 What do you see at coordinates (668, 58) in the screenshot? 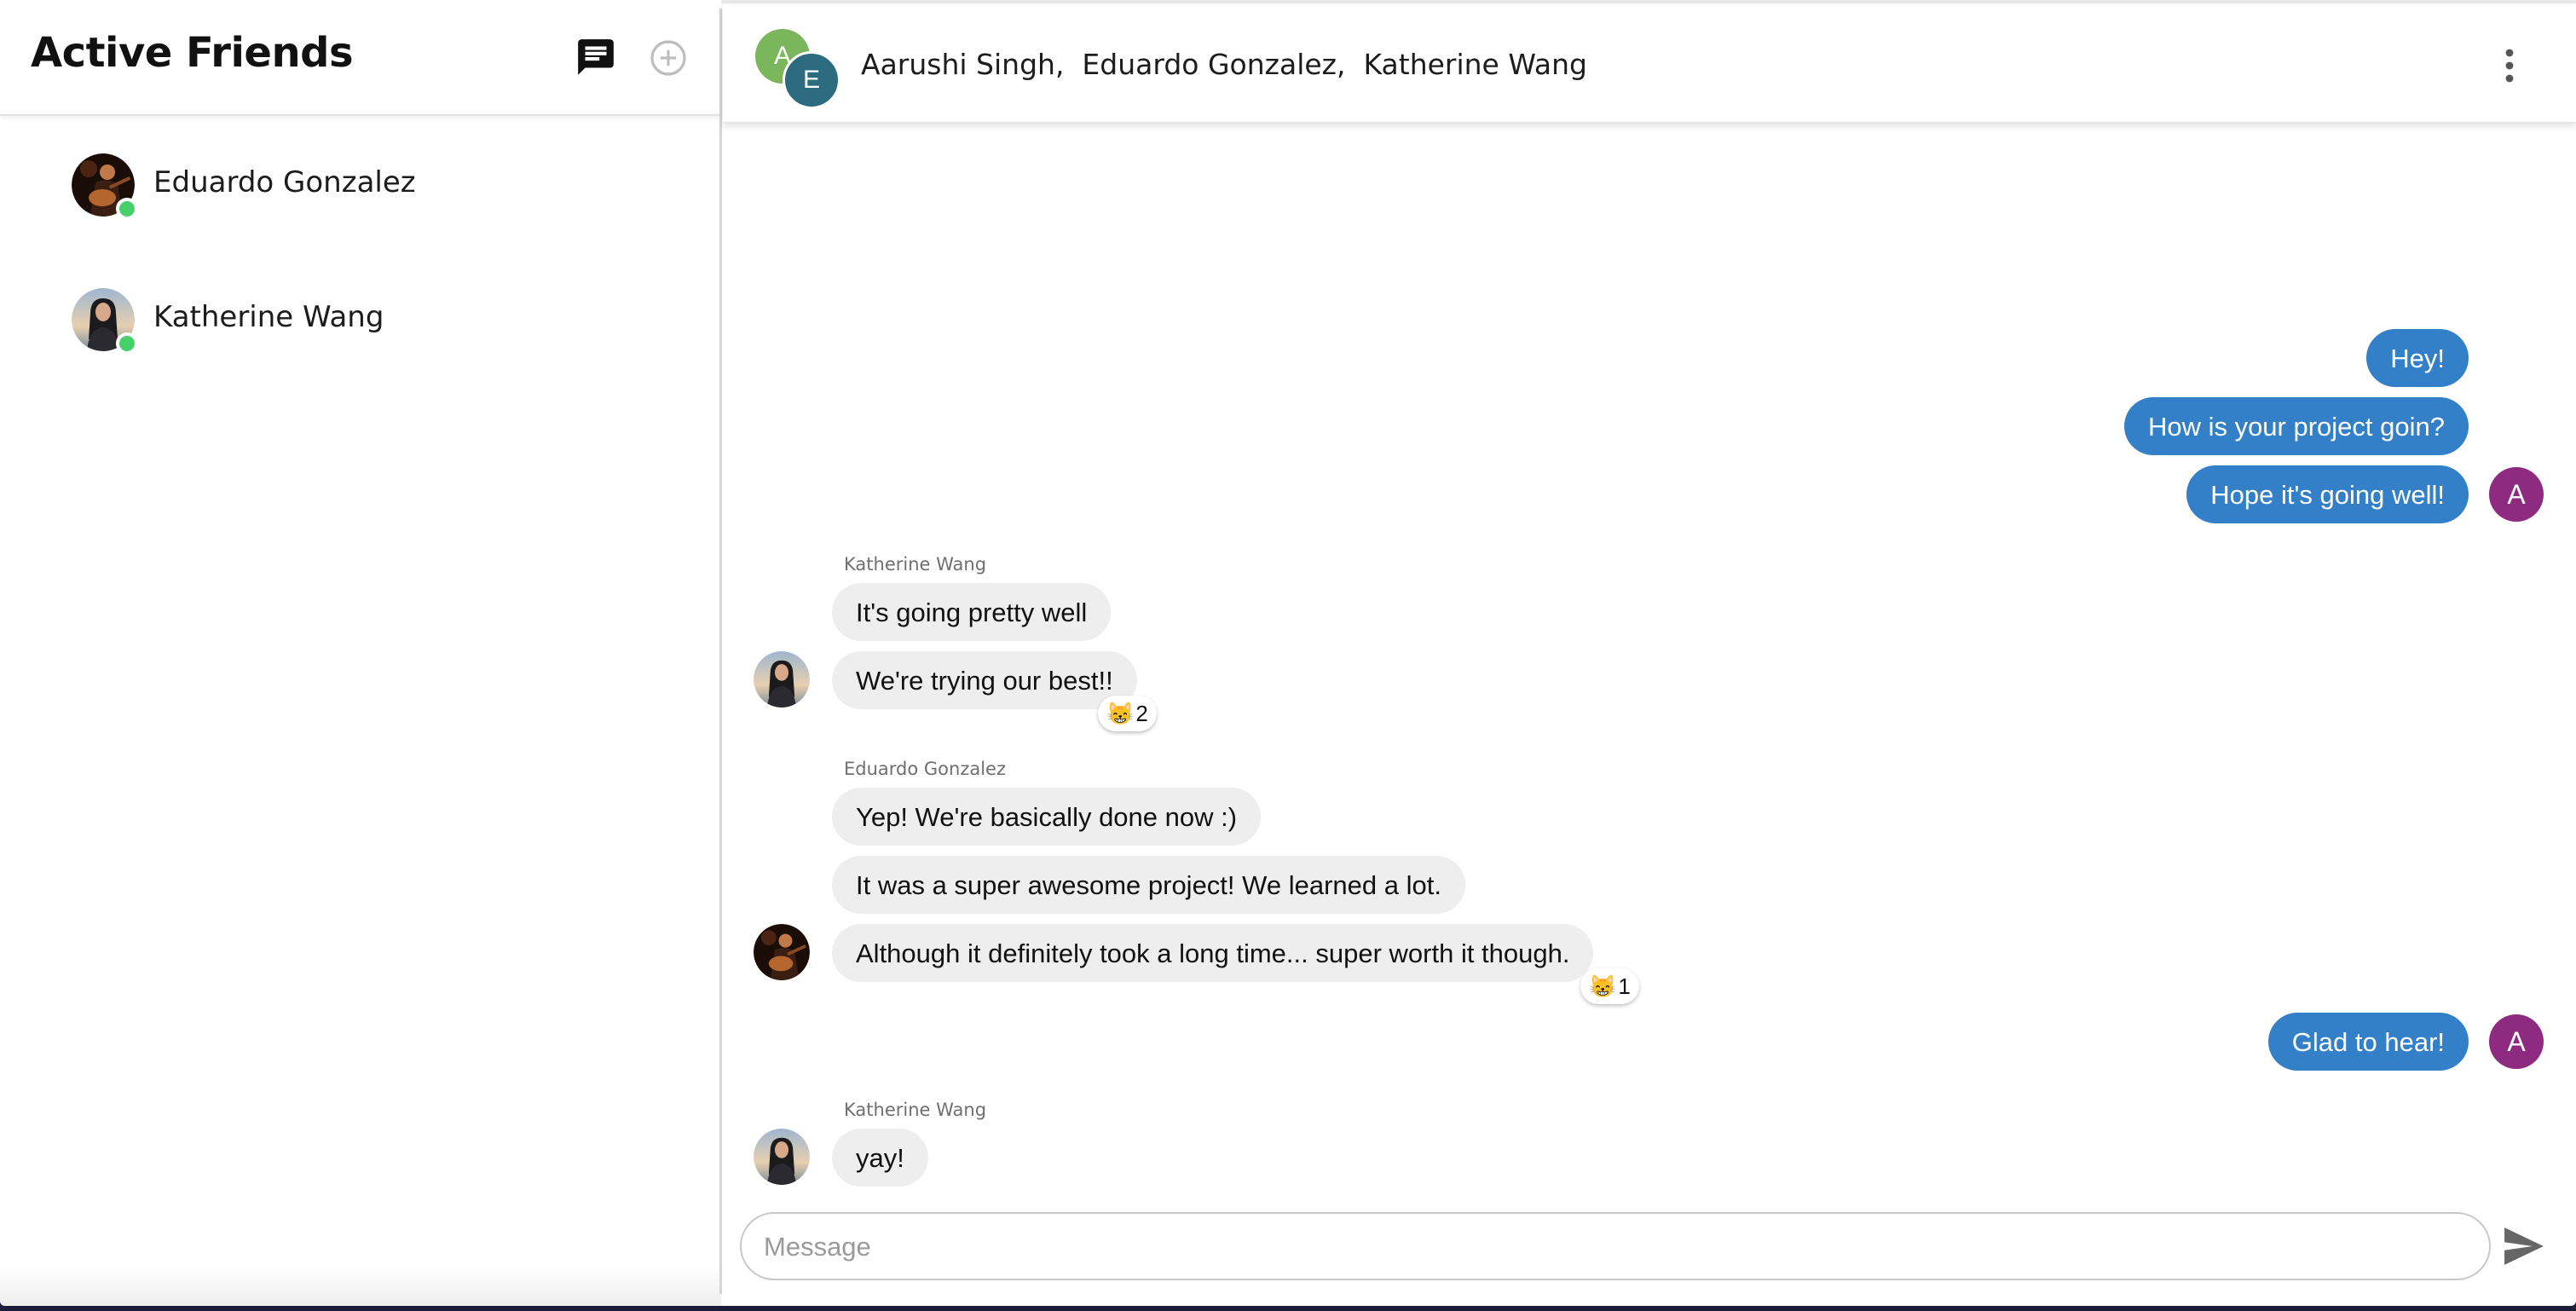
I see `add-circle-icon` at bounding box center [668, 58].